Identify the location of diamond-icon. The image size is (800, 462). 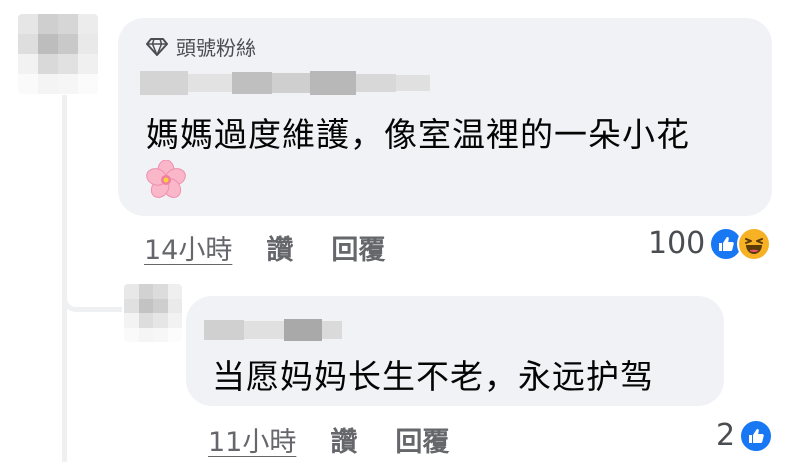
(157, 47).